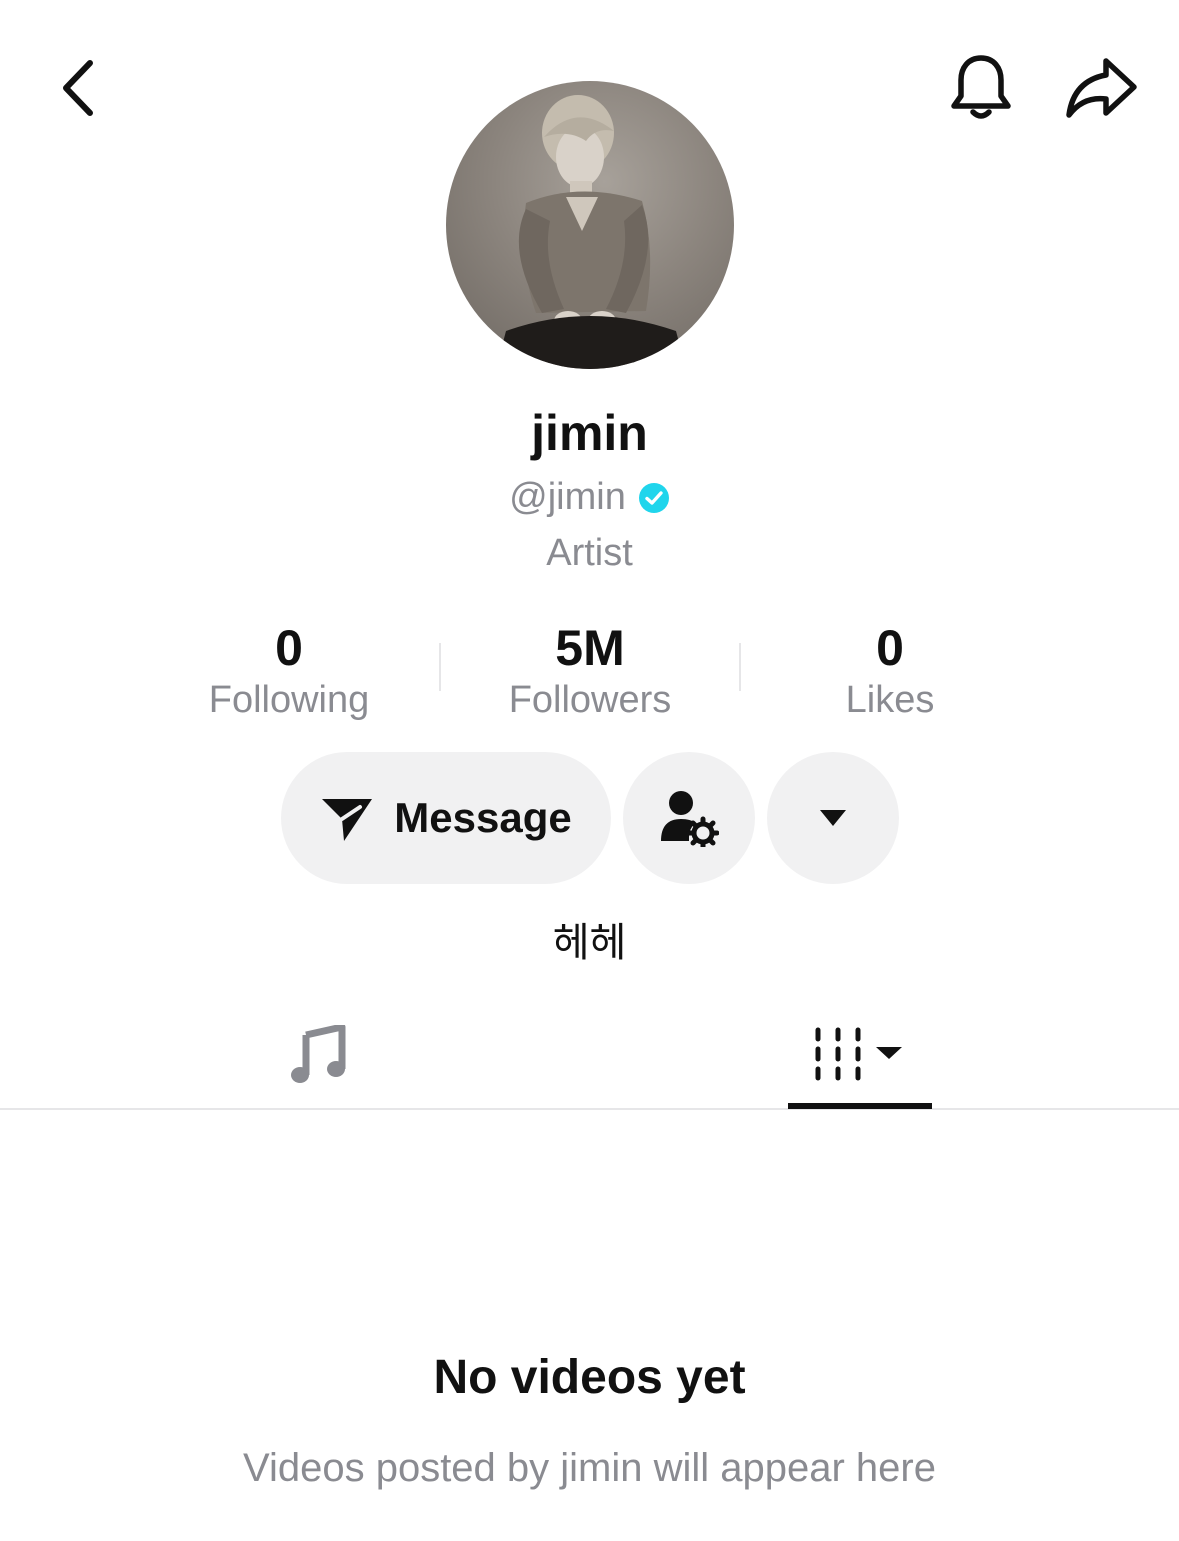 The width and height of the screenshot is (1179, 1541). Describe the element at coordinates (589, 1377) in the screenshot. I see `empty-state-title: No videos yet` at that location.